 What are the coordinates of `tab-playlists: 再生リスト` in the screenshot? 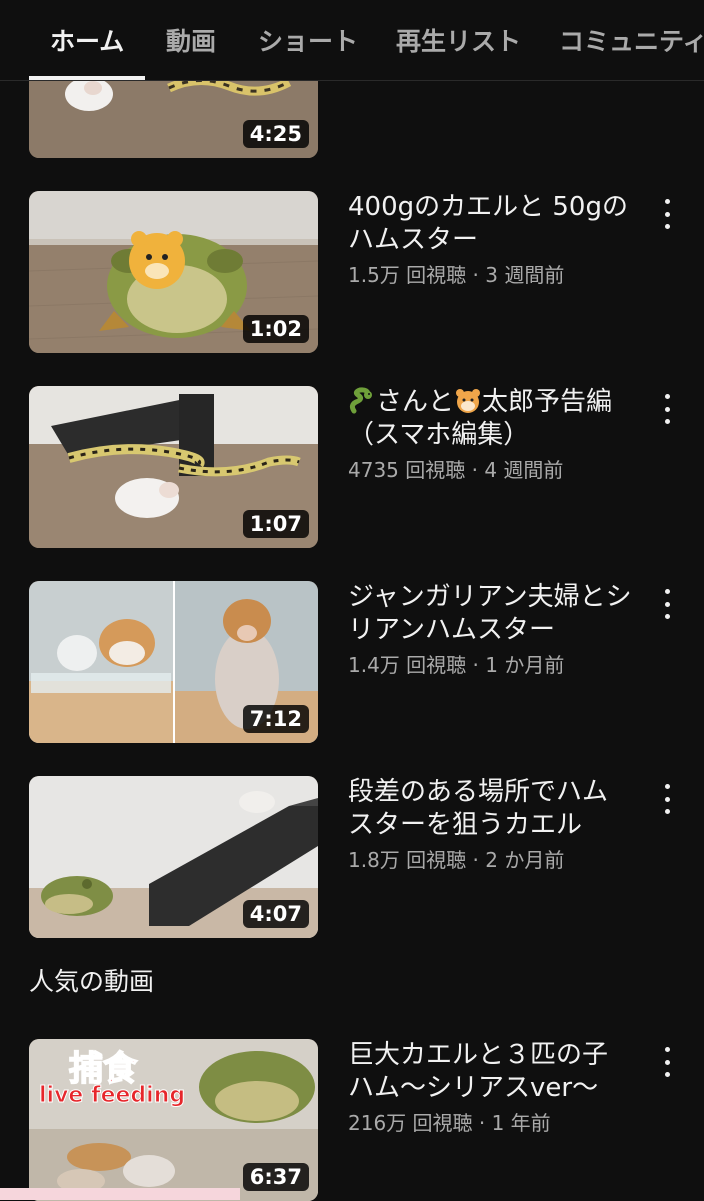 It's located at (458, 40).